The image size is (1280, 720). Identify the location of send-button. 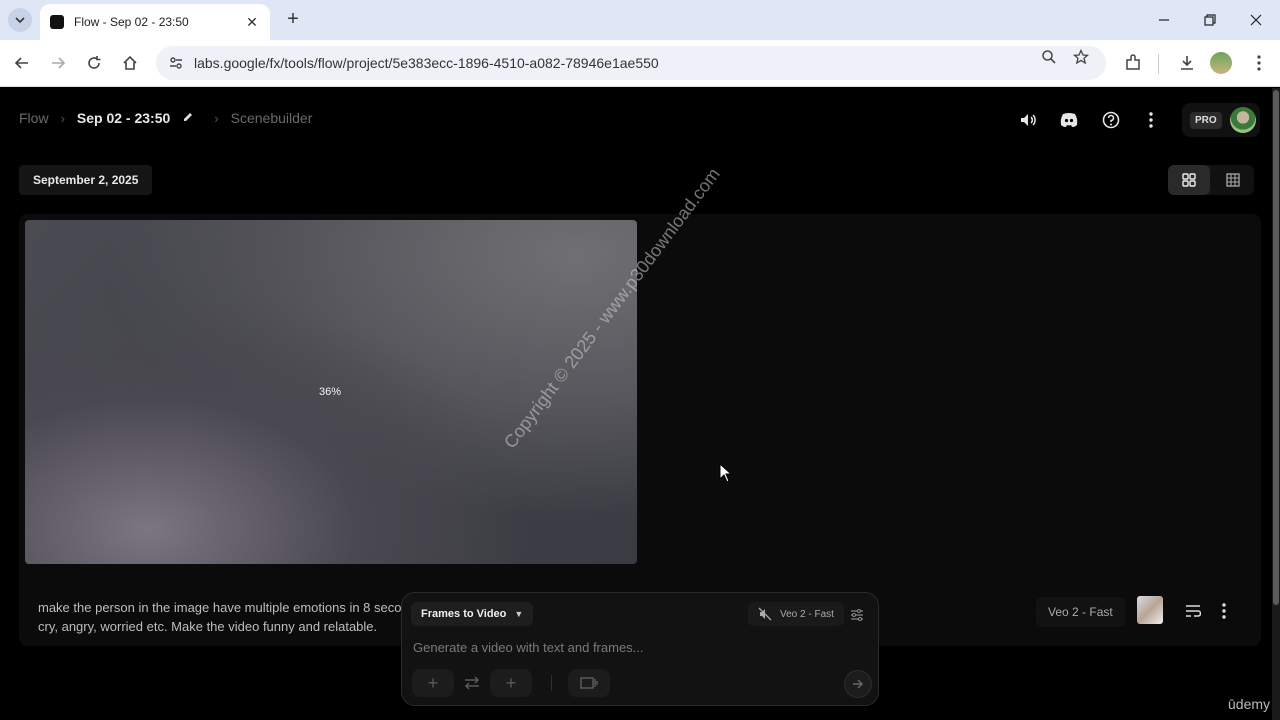
(858, 684).